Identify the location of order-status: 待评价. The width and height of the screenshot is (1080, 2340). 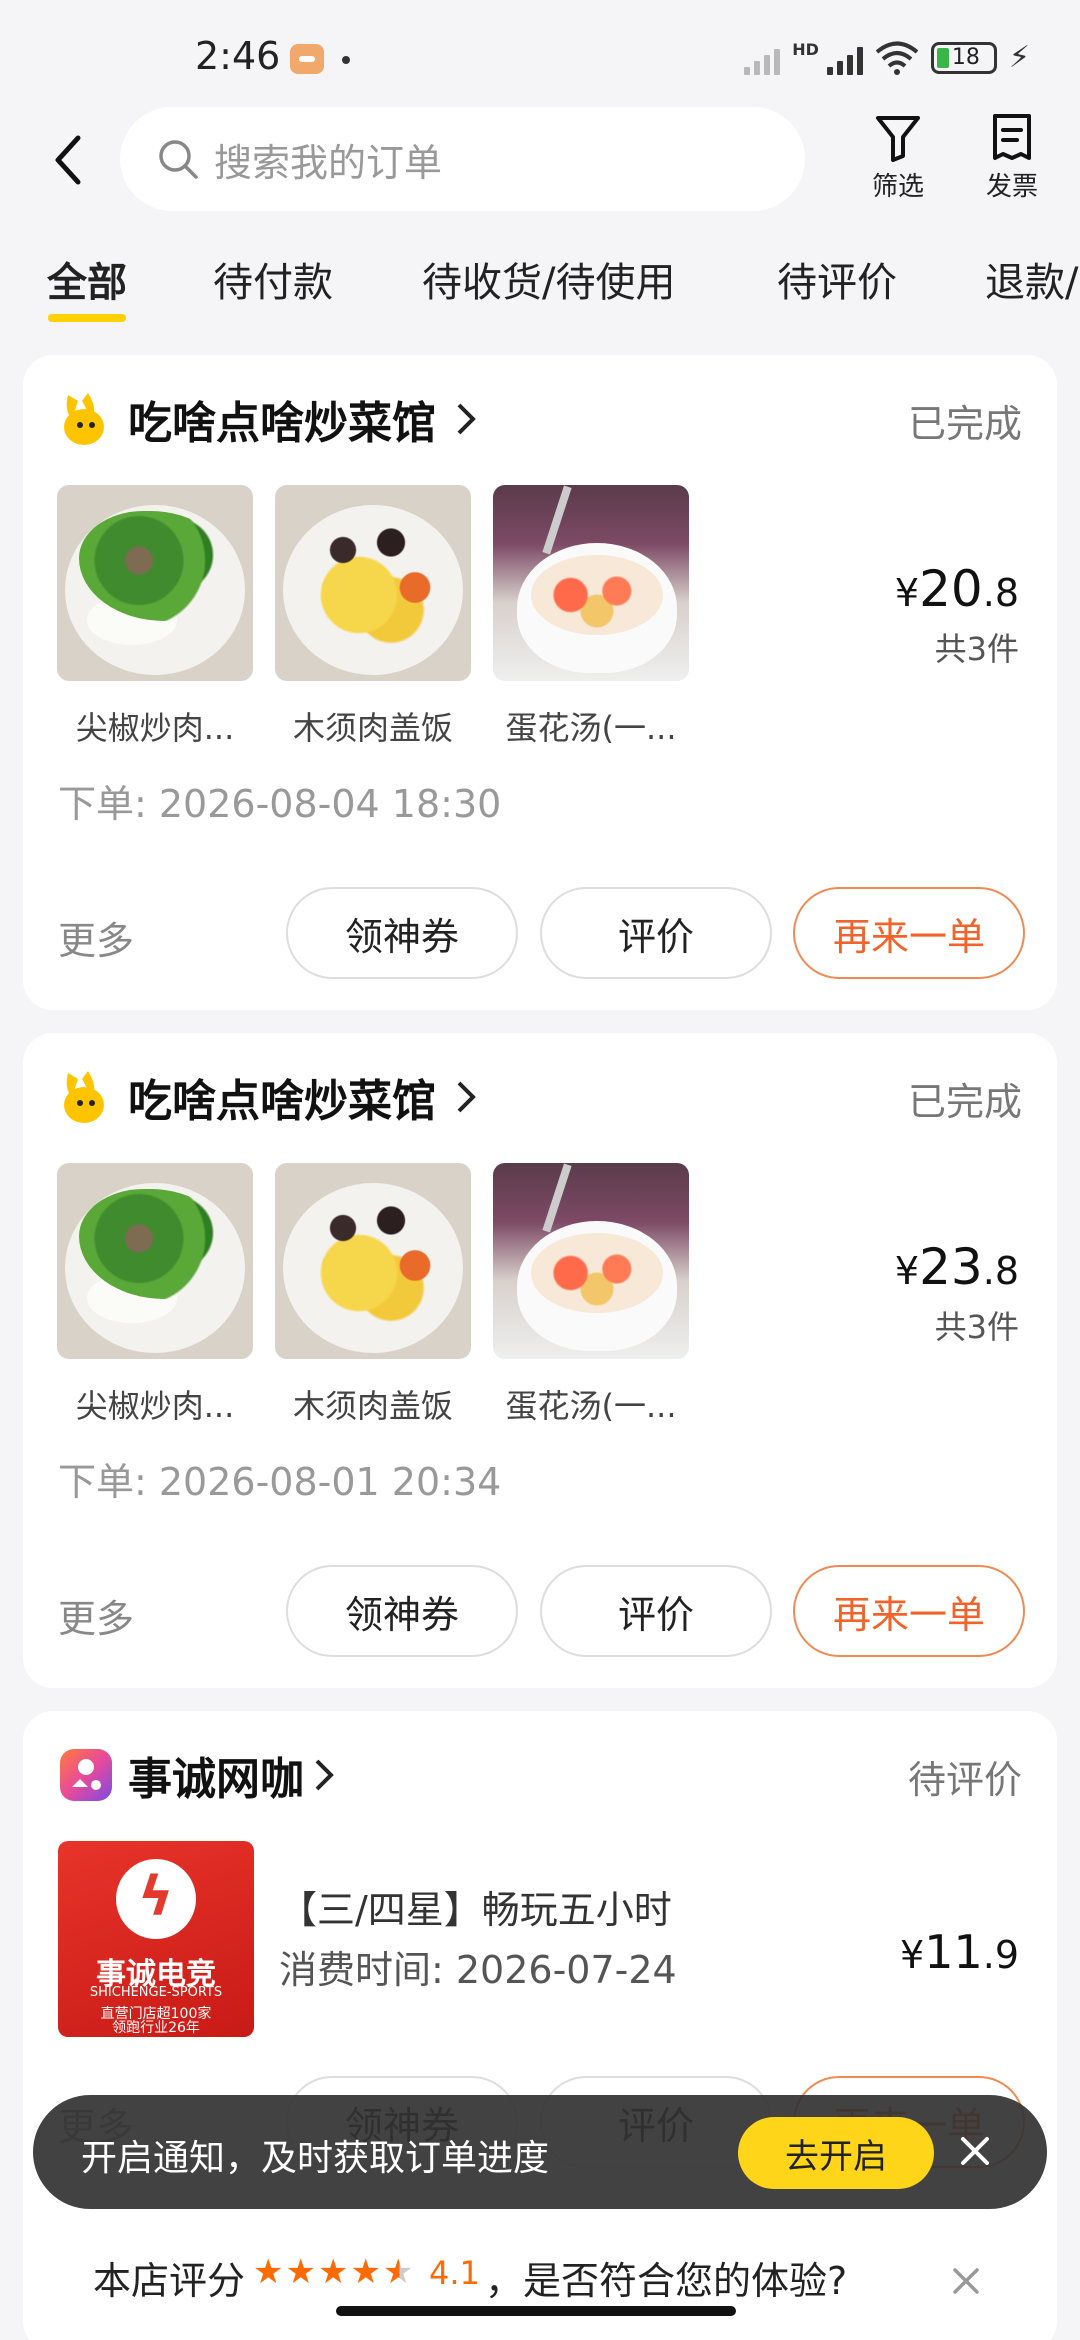
(964, 1780).